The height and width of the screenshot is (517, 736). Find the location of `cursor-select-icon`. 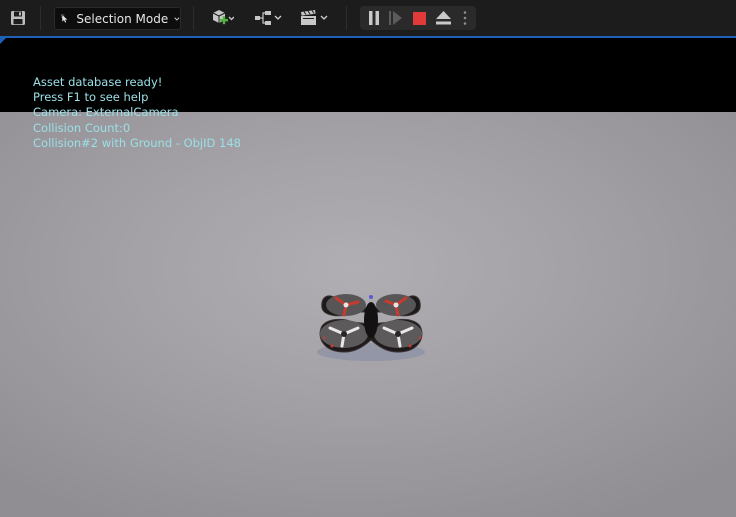

cursor-select-icon is located at coordinates (64, 18).